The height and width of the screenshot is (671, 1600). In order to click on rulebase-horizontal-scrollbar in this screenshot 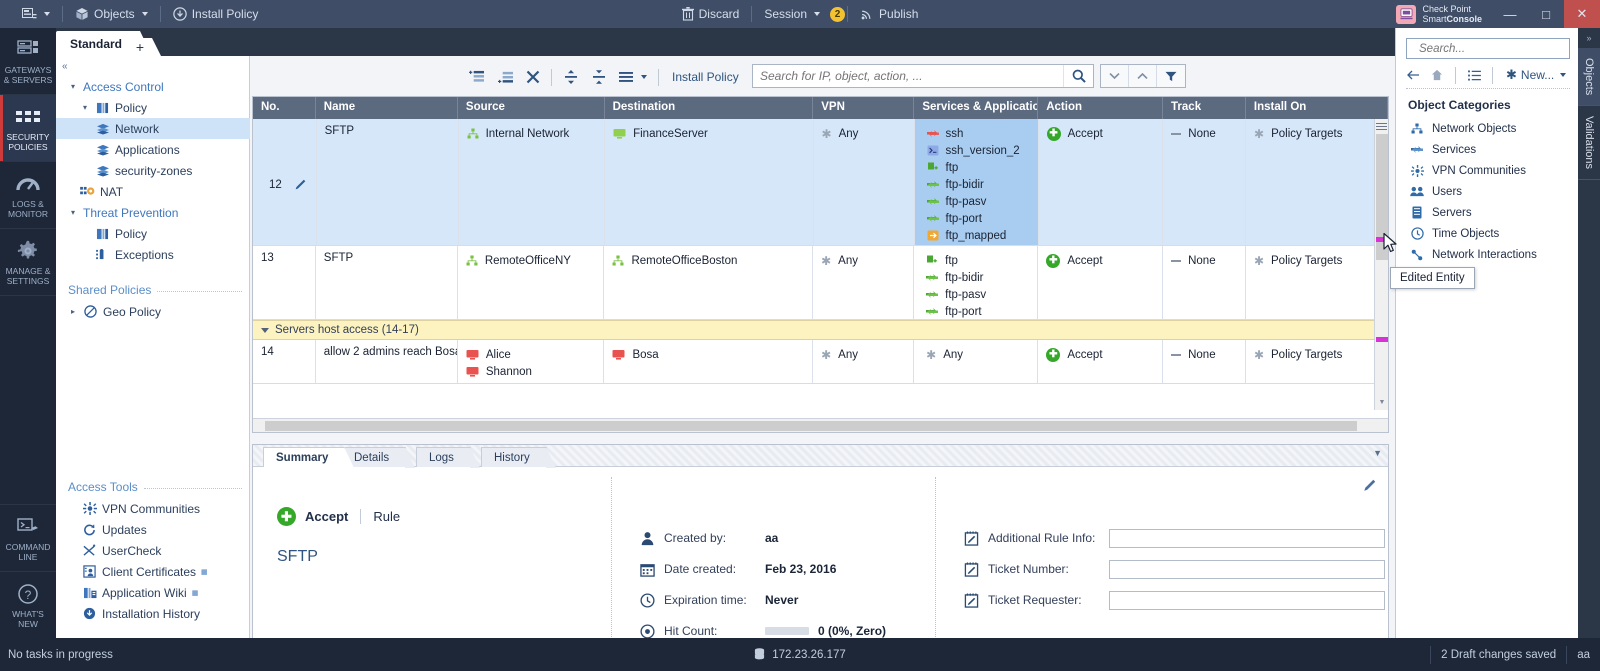, I will do `click(820, 425)`.